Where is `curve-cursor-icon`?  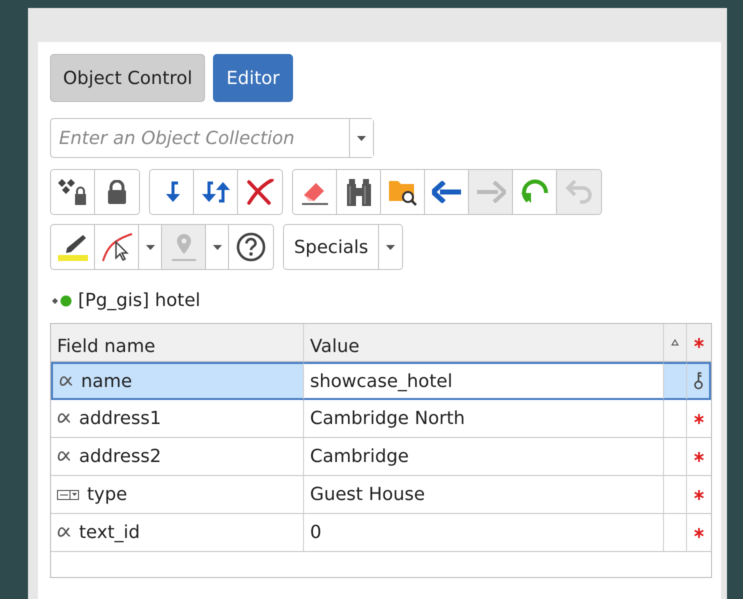
curve-cursor-icon is located at coordinates (116, 247).